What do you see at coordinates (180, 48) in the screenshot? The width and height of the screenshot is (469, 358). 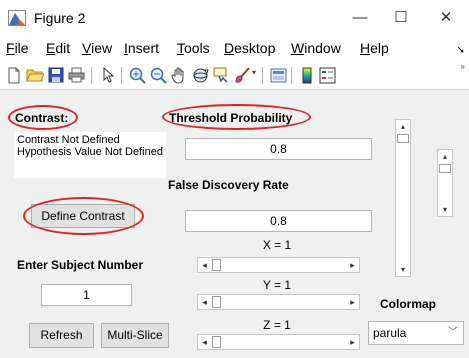 I see `menu-tools-mnemonic: T` at bounding box center [180, 48].